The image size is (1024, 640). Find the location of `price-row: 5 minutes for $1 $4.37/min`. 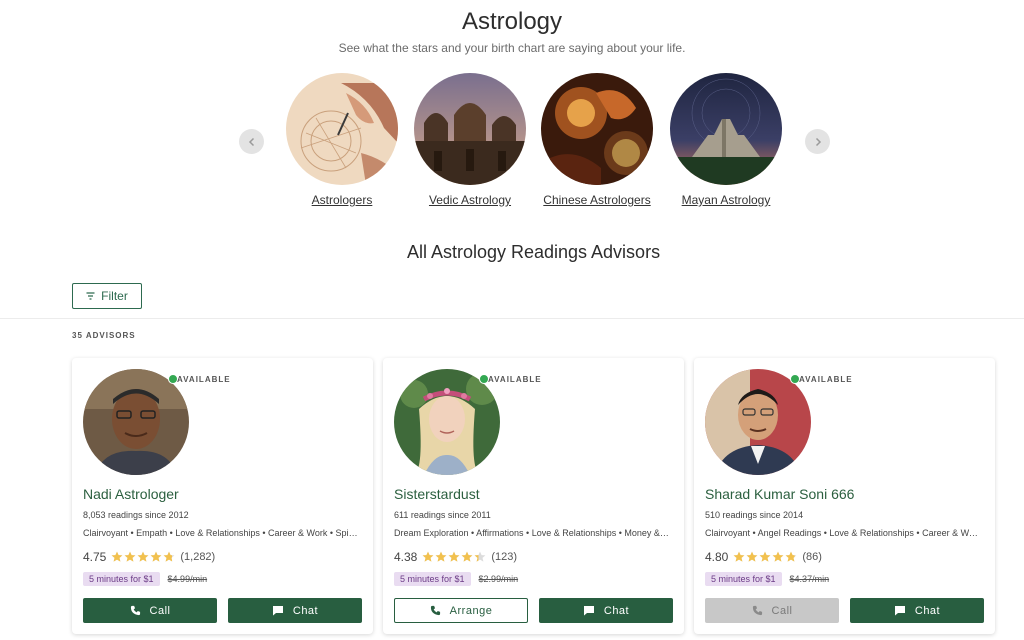

price-row: 5 minutes for $1 $4.37/min is located at coordinates (767, 579).